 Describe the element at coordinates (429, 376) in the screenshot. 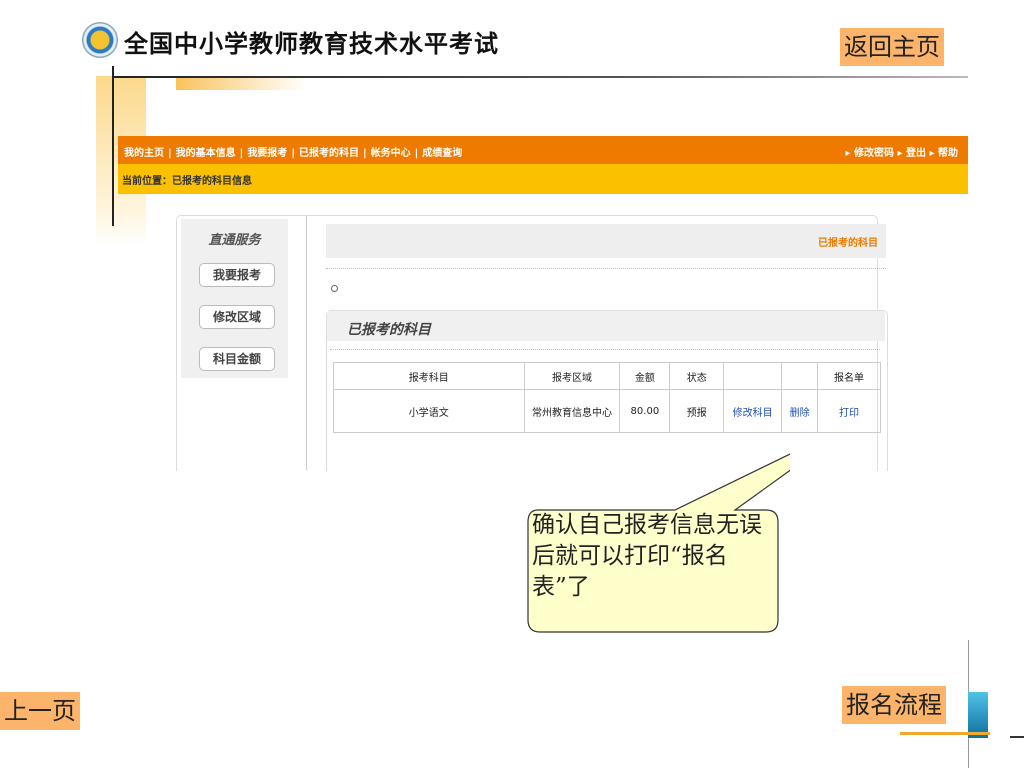

I see `column-header-subject: 报考科目` at that location.